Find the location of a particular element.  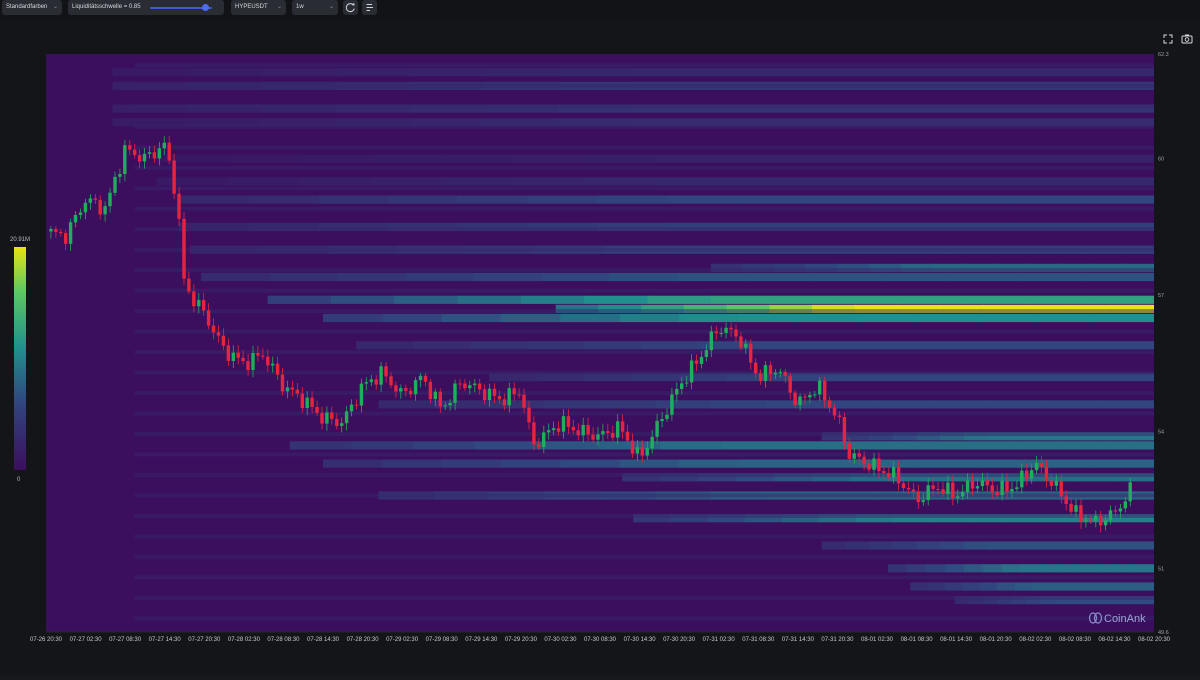

refresh-button is located at coordinates (350, 7).